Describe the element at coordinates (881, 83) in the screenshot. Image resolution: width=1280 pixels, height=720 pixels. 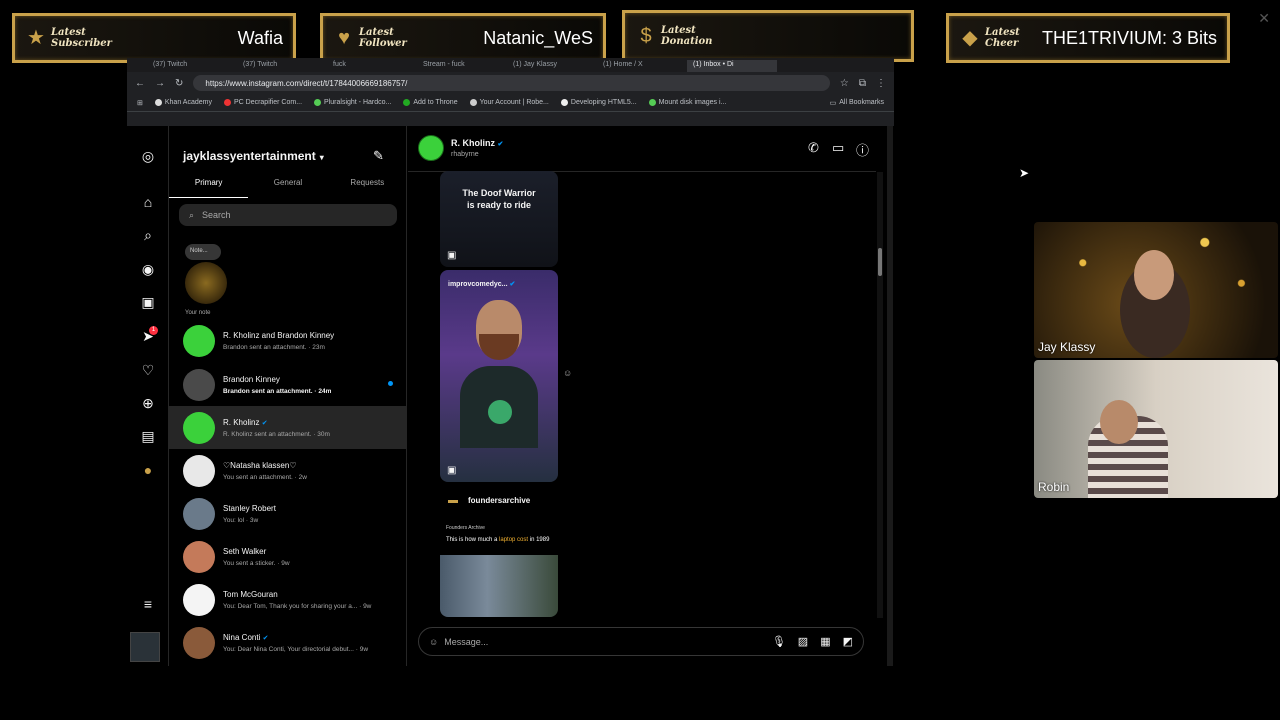
I see `menu-icon: ⋮` at that location.